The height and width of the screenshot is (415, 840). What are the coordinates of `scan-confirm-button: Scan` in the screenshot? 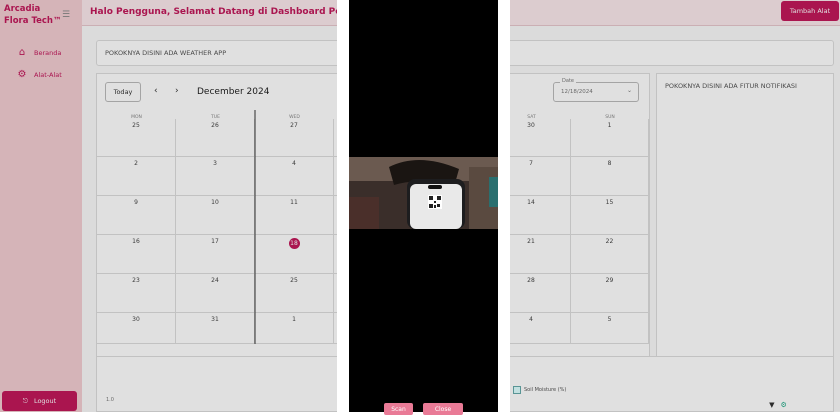 It's located at (398, 409).